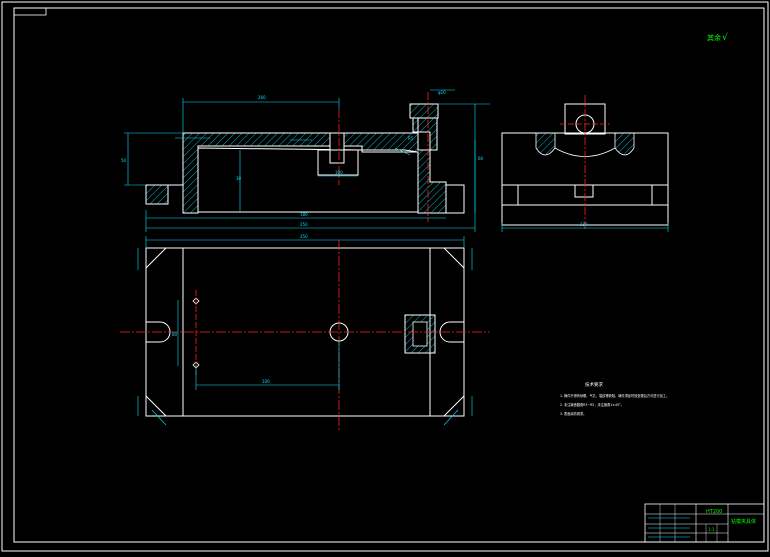 This screenshot has height=557, width=770. What do you see at coordinates (725, 37) in the screenshot?
I see `roughness-symbol: √` at bounding box center [725, 37].